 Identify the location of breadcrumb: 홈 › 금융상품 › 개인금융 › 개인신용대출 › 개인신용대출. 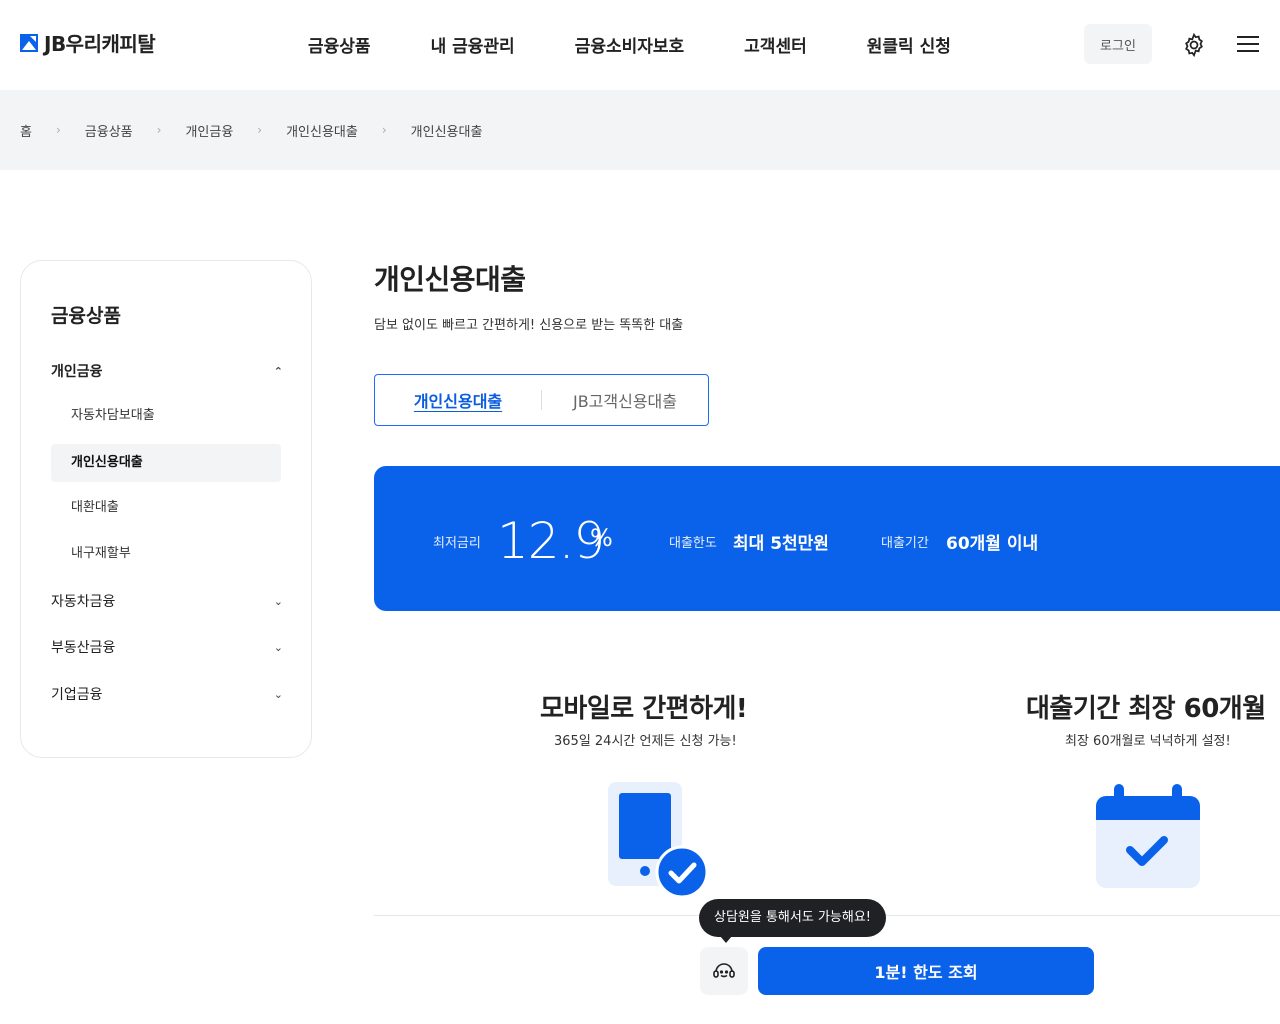
(640, 130).